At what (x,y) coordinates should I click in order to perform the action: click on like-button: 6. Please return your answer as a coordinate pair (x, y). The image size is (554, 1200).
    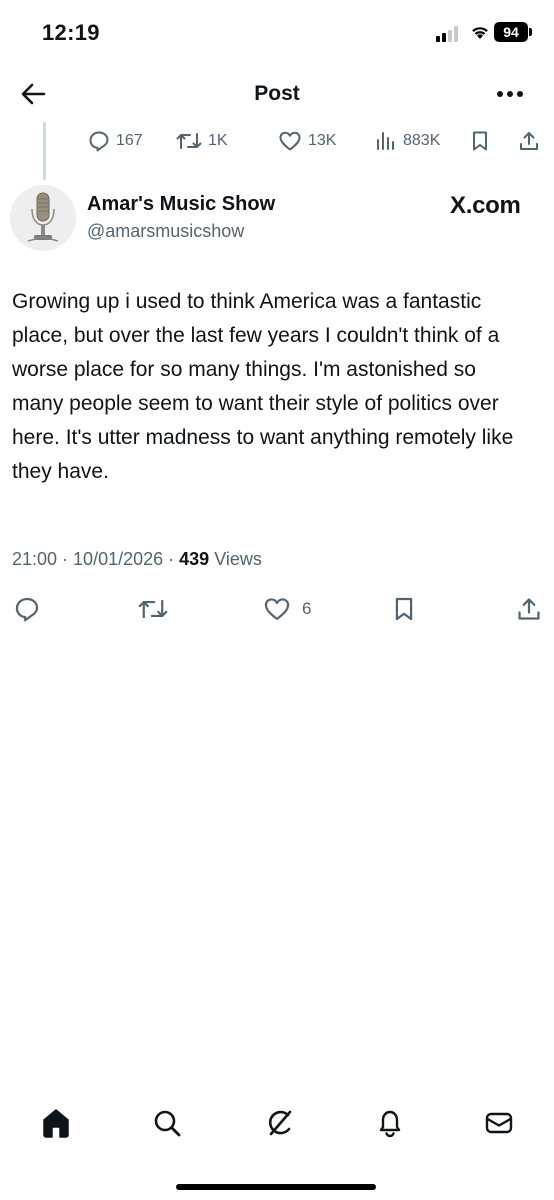
    Looking at the image, I should click on (287, 609).